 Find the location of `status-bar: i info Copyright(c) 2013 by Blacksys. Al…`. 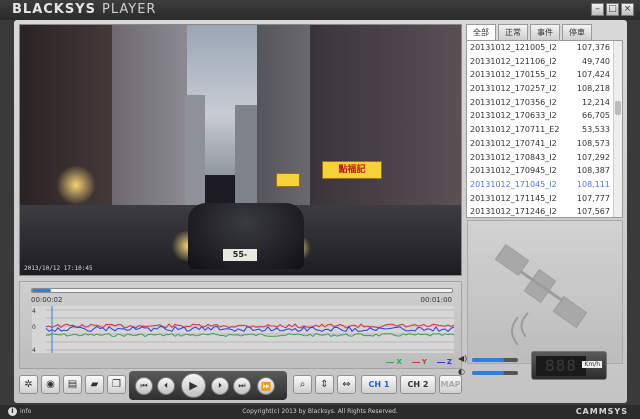

status-bar: i info Copyright(c) 2013 by Blacksys. Al… is located at coordinates (320, 412).